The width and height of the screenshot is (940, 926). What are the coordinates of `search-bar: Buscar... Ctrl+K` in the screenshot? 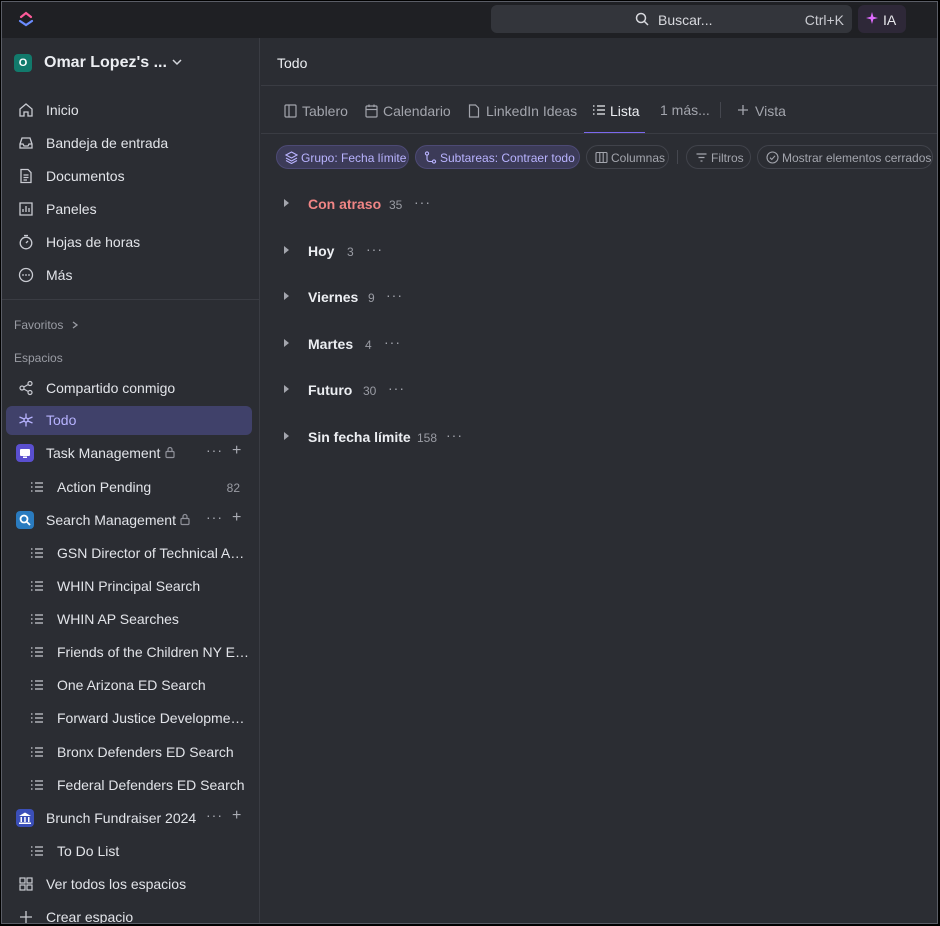 It's located at (671, 19).